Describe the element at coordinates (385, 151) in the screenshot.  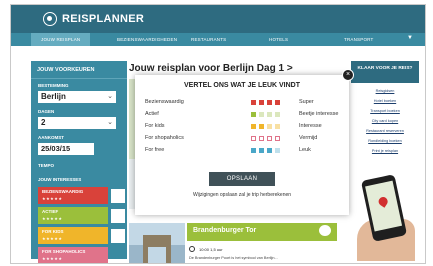
I see `link-print-reisplan: Print je reisplan` at that location.